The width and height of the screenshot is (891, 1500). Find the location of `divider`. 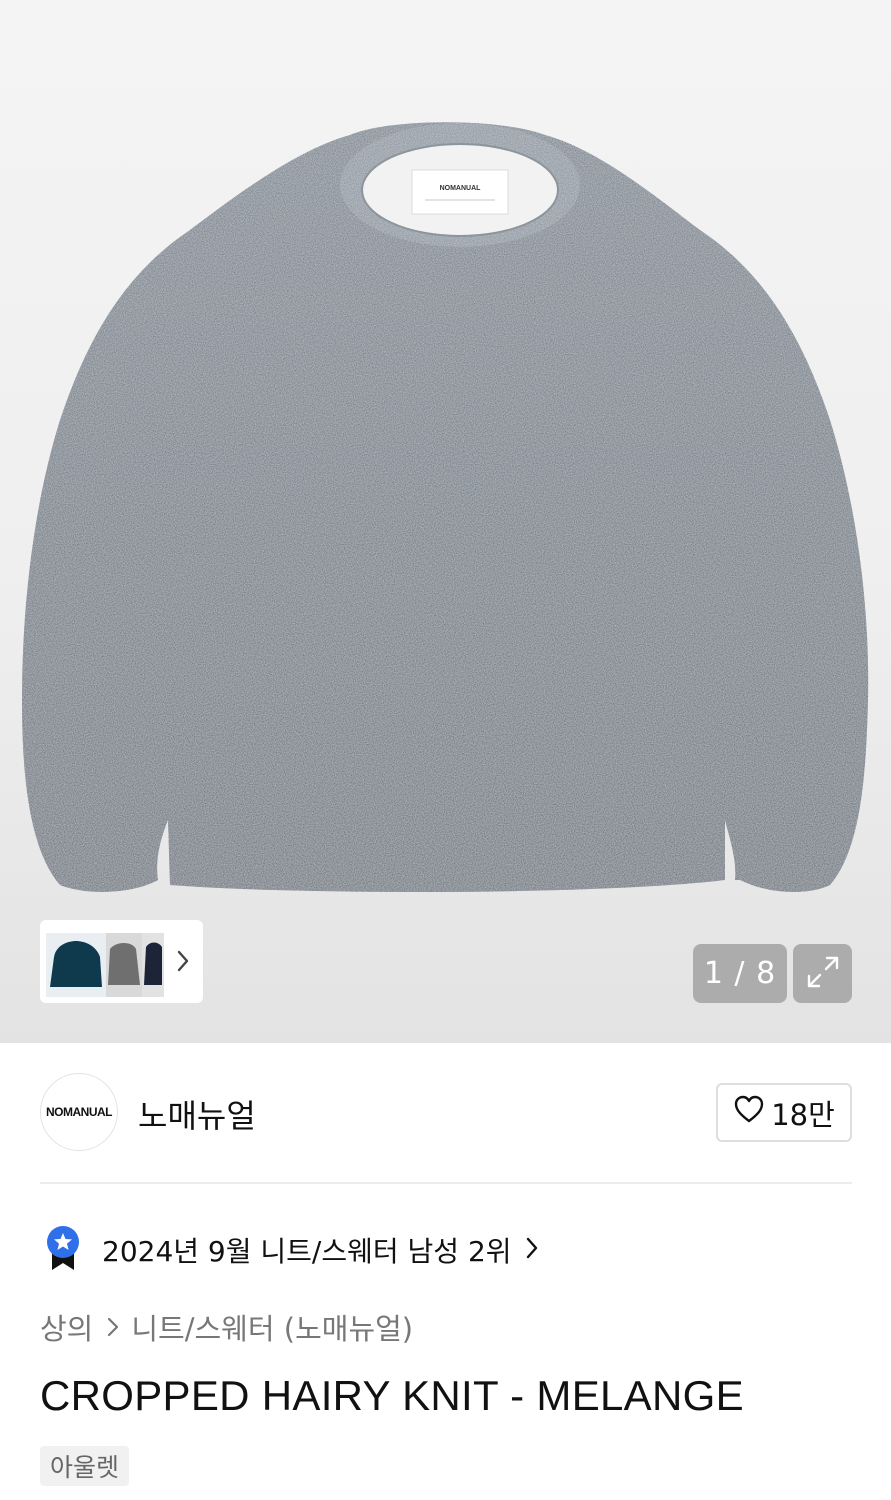

divider is located at coordinates (446, 1183).